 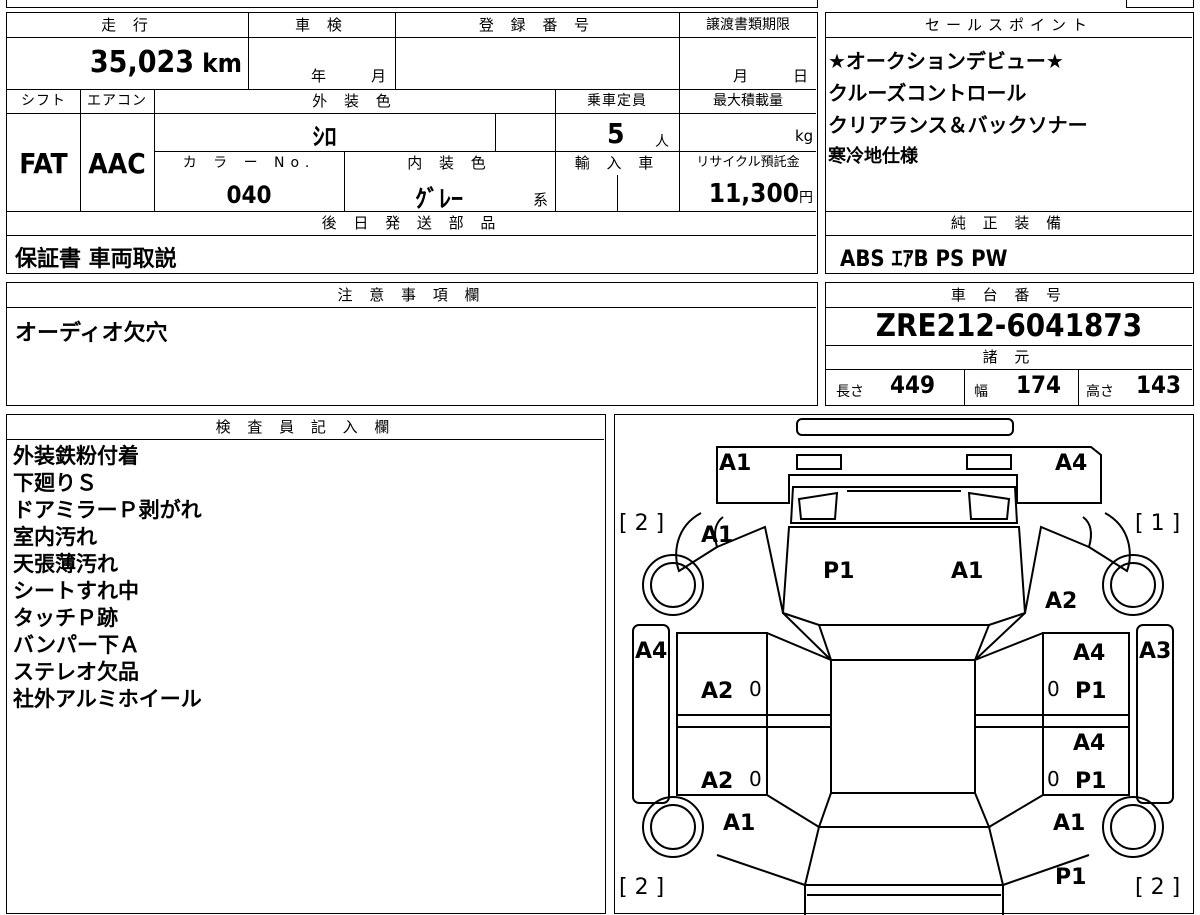 I want to click on damage-door-rear-left: A2, so click(x=717, y=781).